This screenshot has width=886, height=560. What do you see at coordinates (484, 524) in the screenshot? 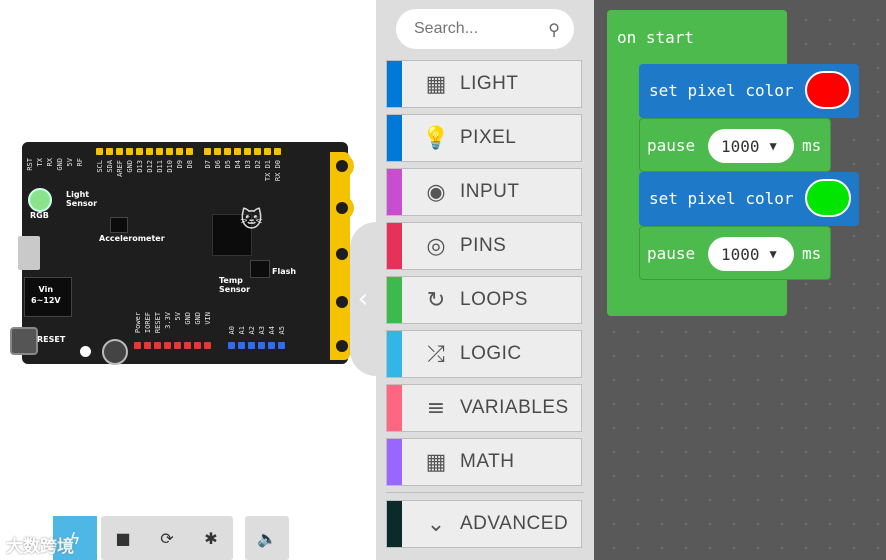
I see `category-advanced: ⌄ ADVANCED` at bounding box center [484, 524].